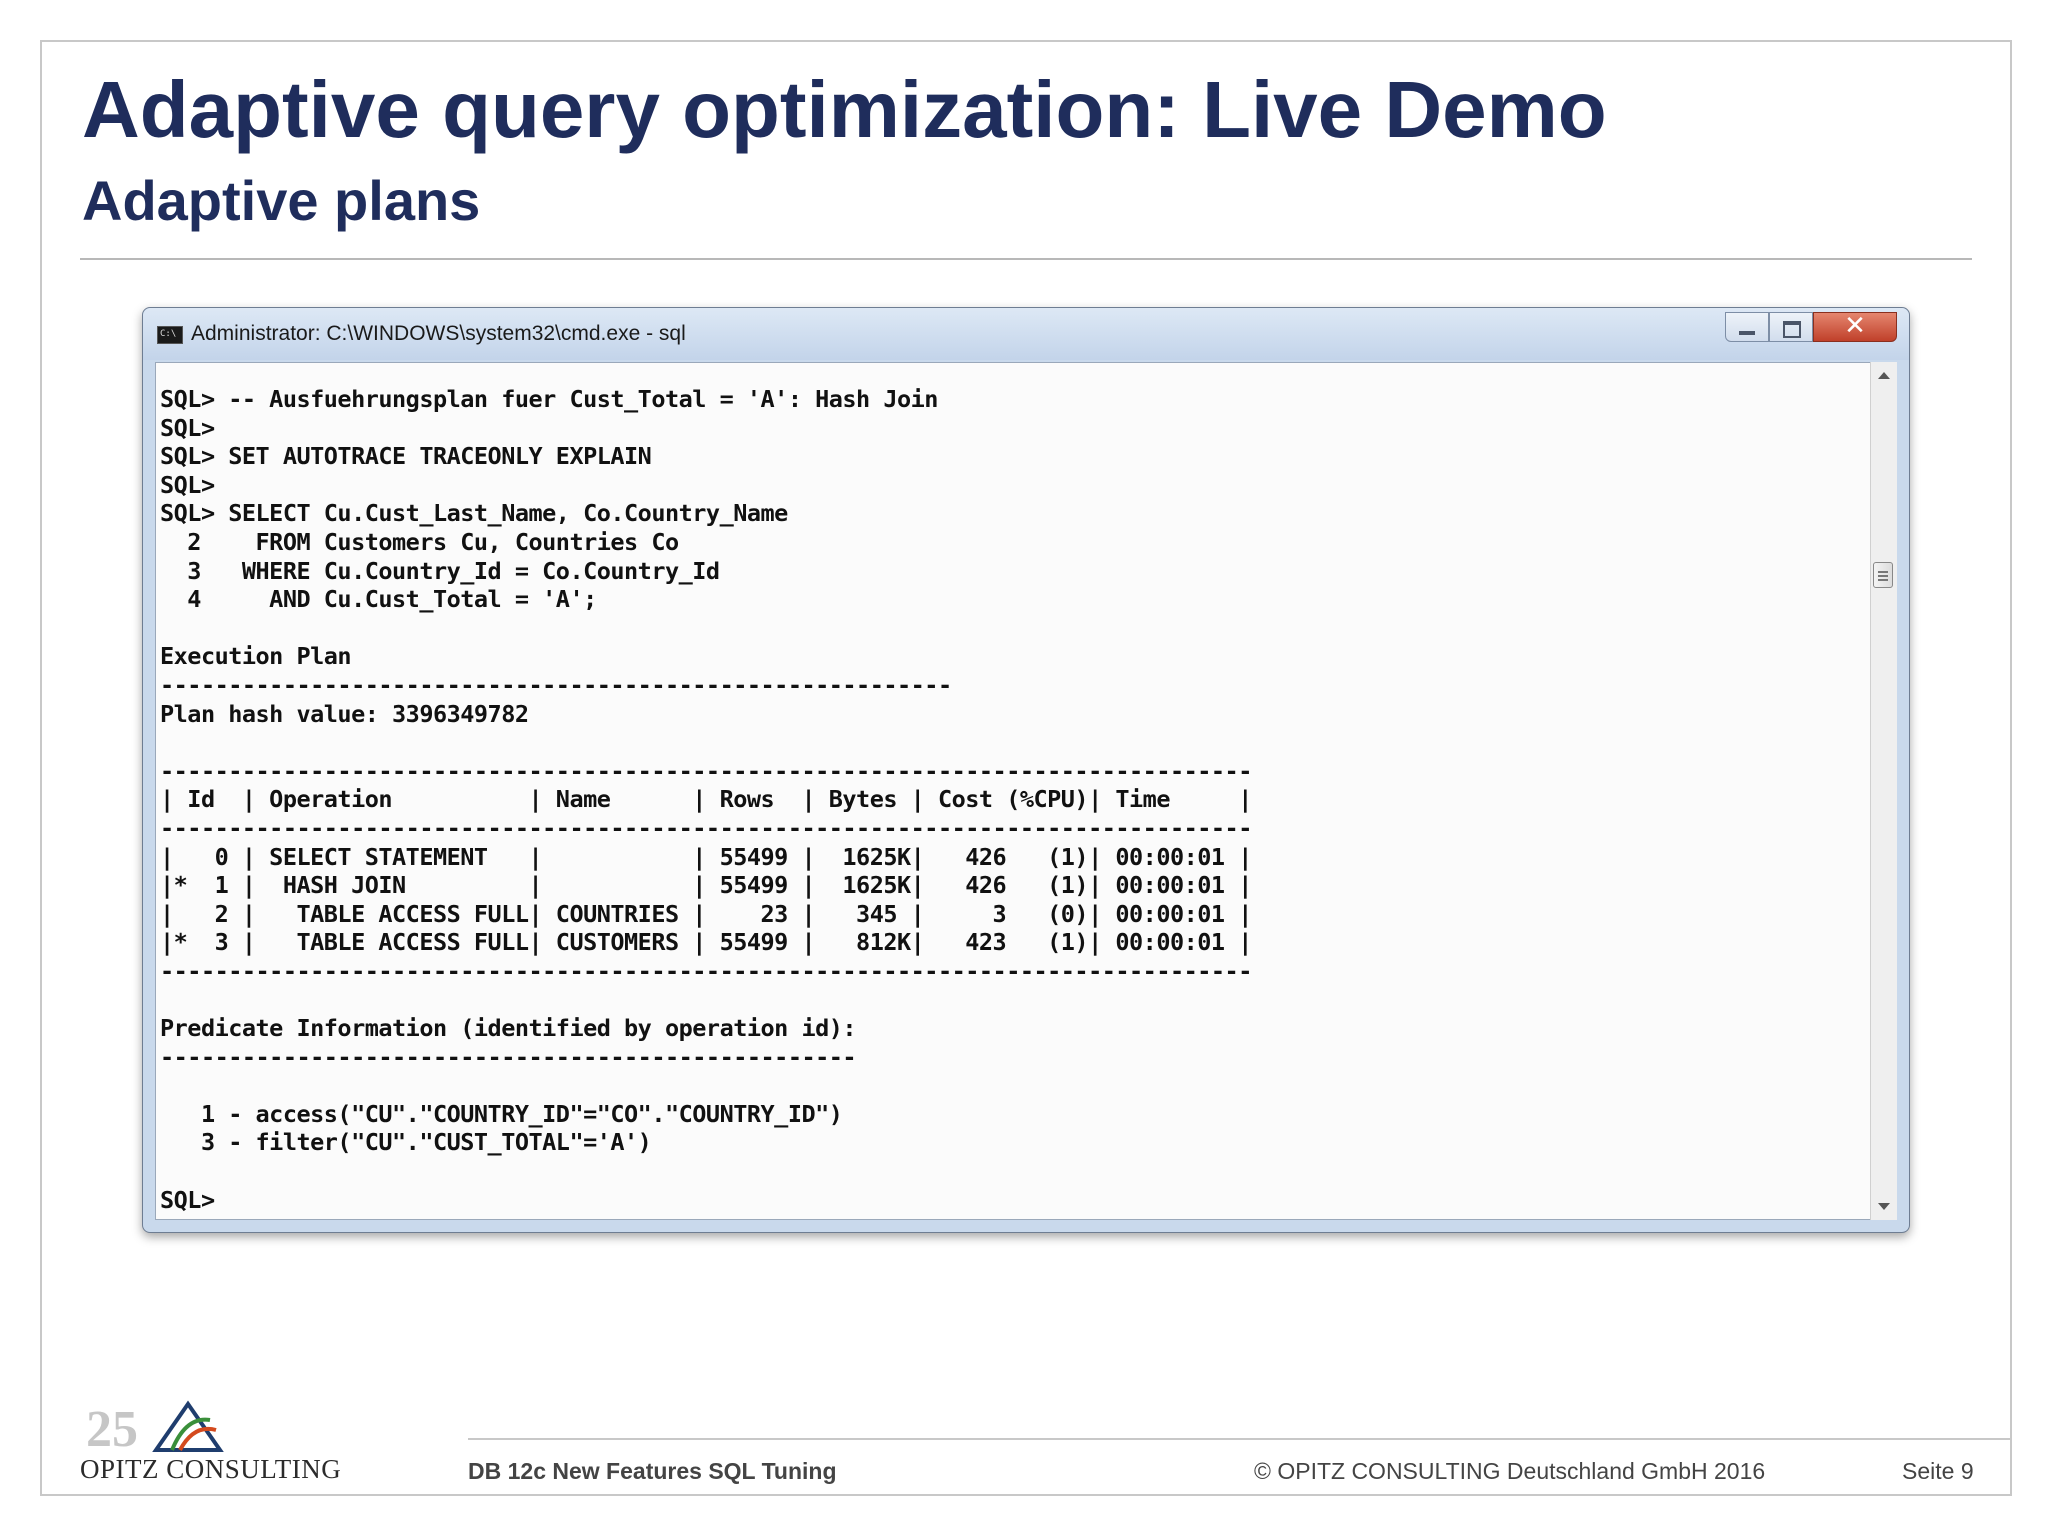 This screenshot has height=1536, width=2048. What do you see at coordinates (406, 456) in the screenshot?
I see `console-line: SQL> SET AUTOTRACE TRACEONLY EXPLAIN` at bounding box center [406, 456].